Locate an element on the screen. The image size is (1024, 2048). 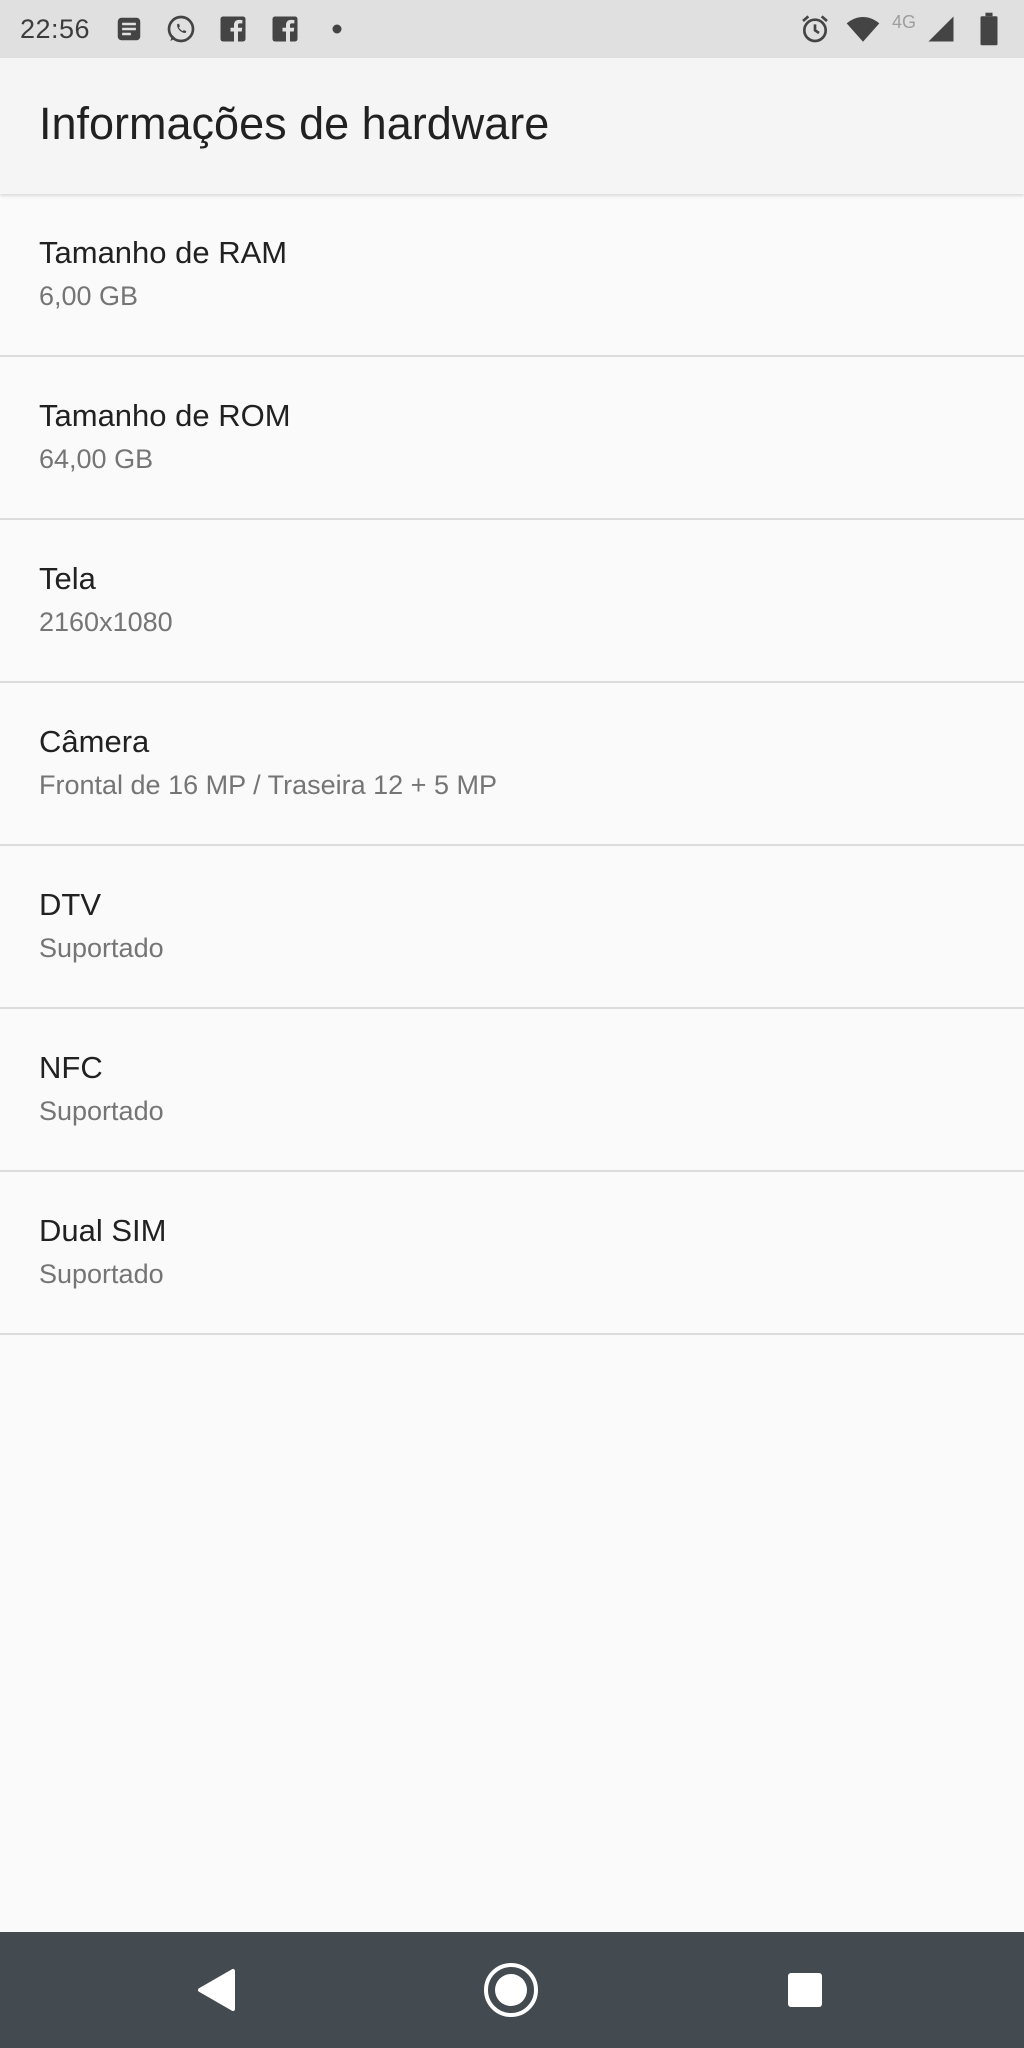
list-item-screen: Tela 2160x1080 is located at coordinates (512, 601).